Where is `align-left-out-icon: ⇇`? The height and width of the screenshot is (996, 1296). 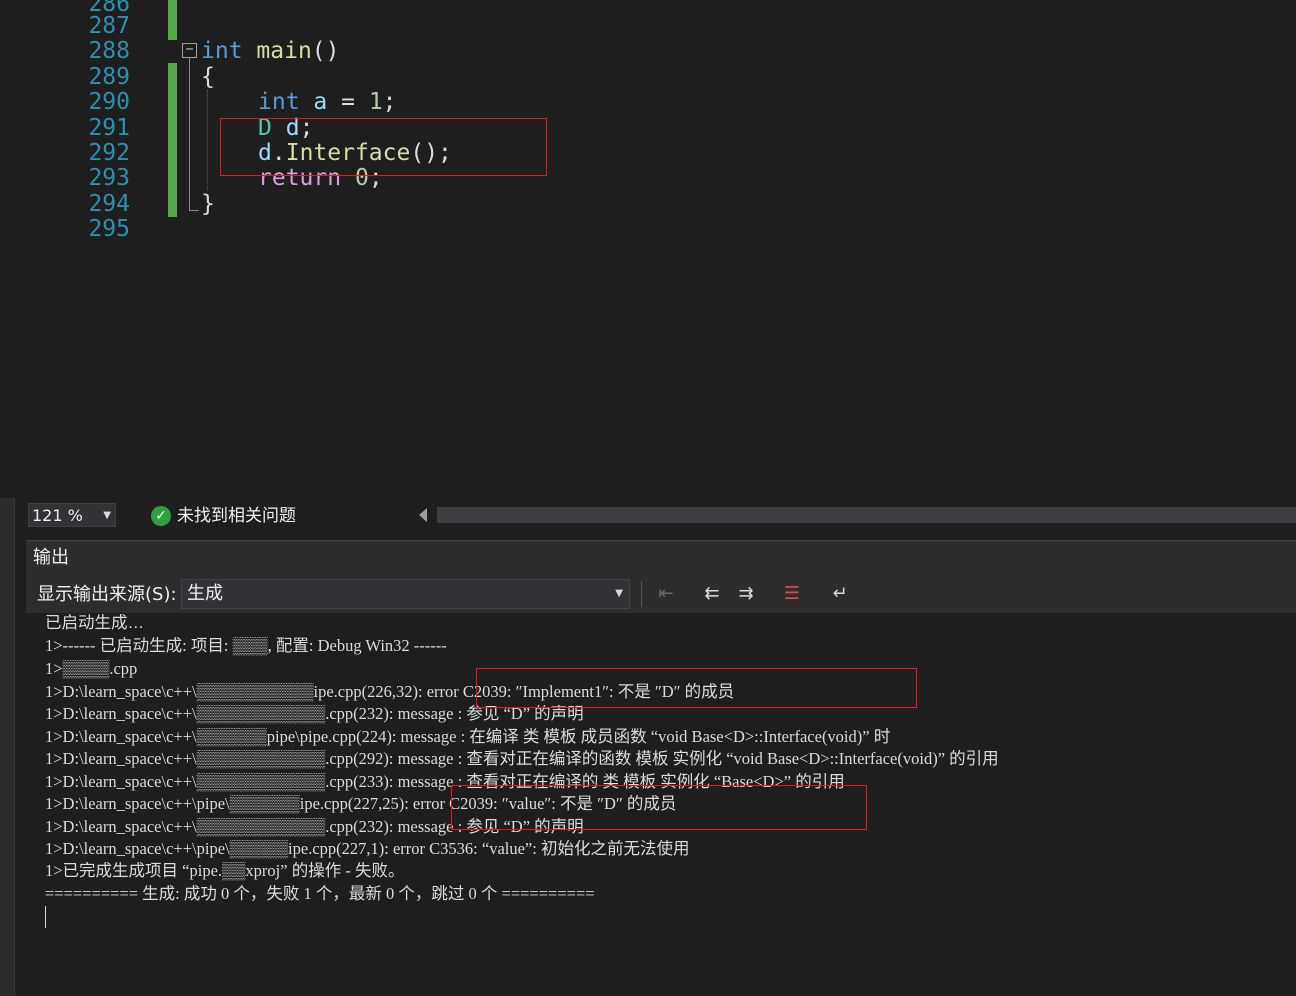 align-left-out-icon: ⇇ is located at coordinates (712, 594).